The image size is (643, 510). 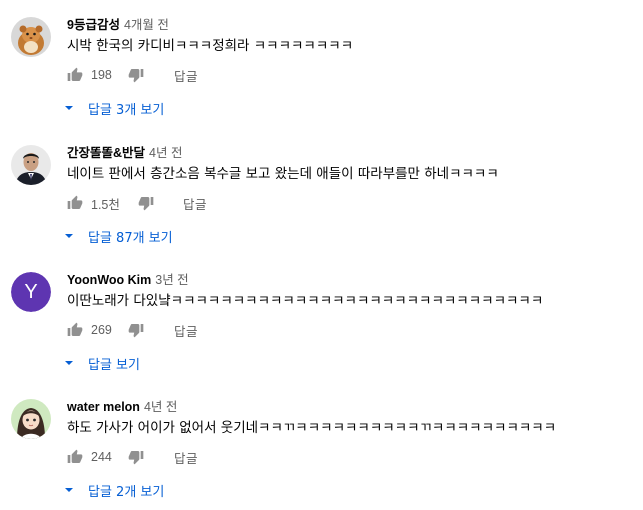 I want to click on comment-timestamp: 3년 전, so click(x=171, y=280).